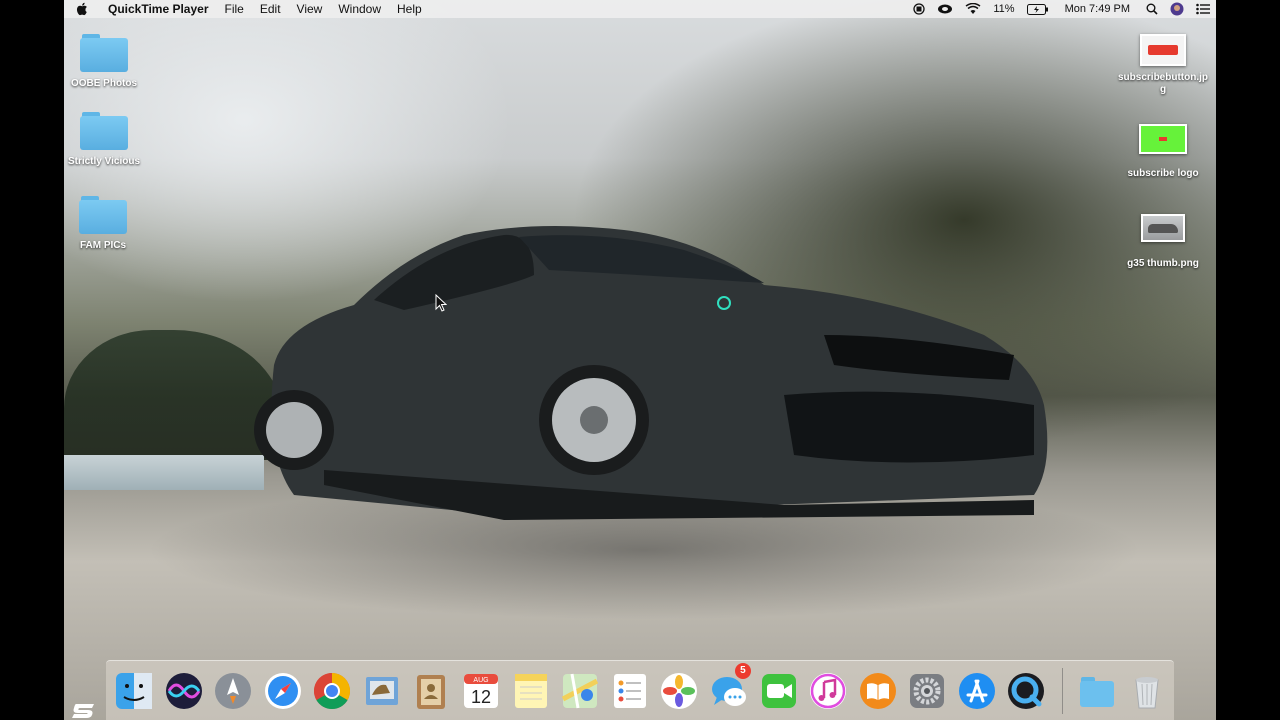 The image size is (1280, 720). I want to click on dock-maps, so click(580, 691).